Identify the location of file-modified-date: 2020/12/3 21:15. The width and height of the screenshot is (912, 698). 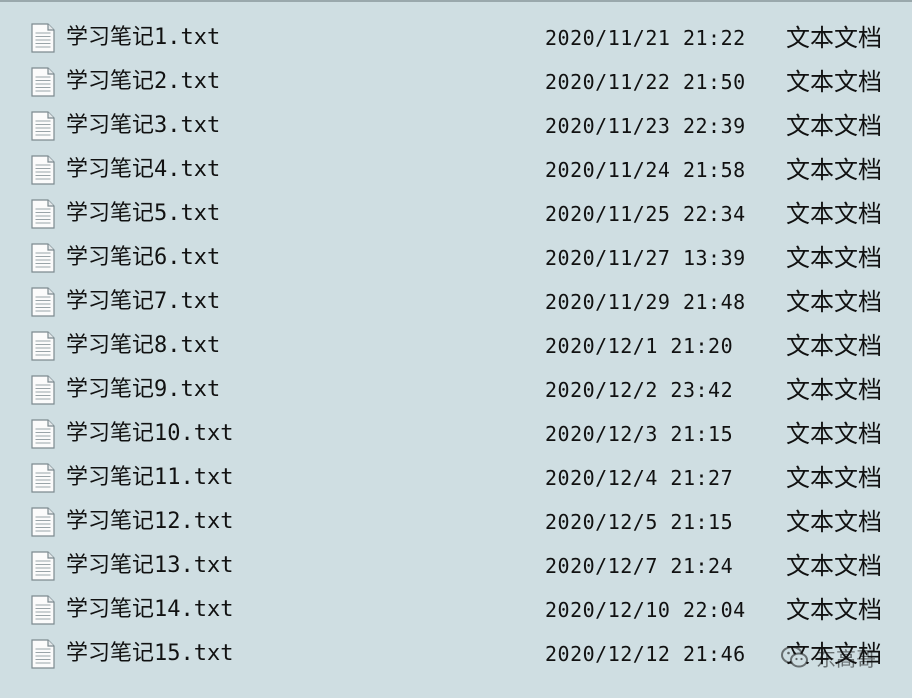
(639, 434).